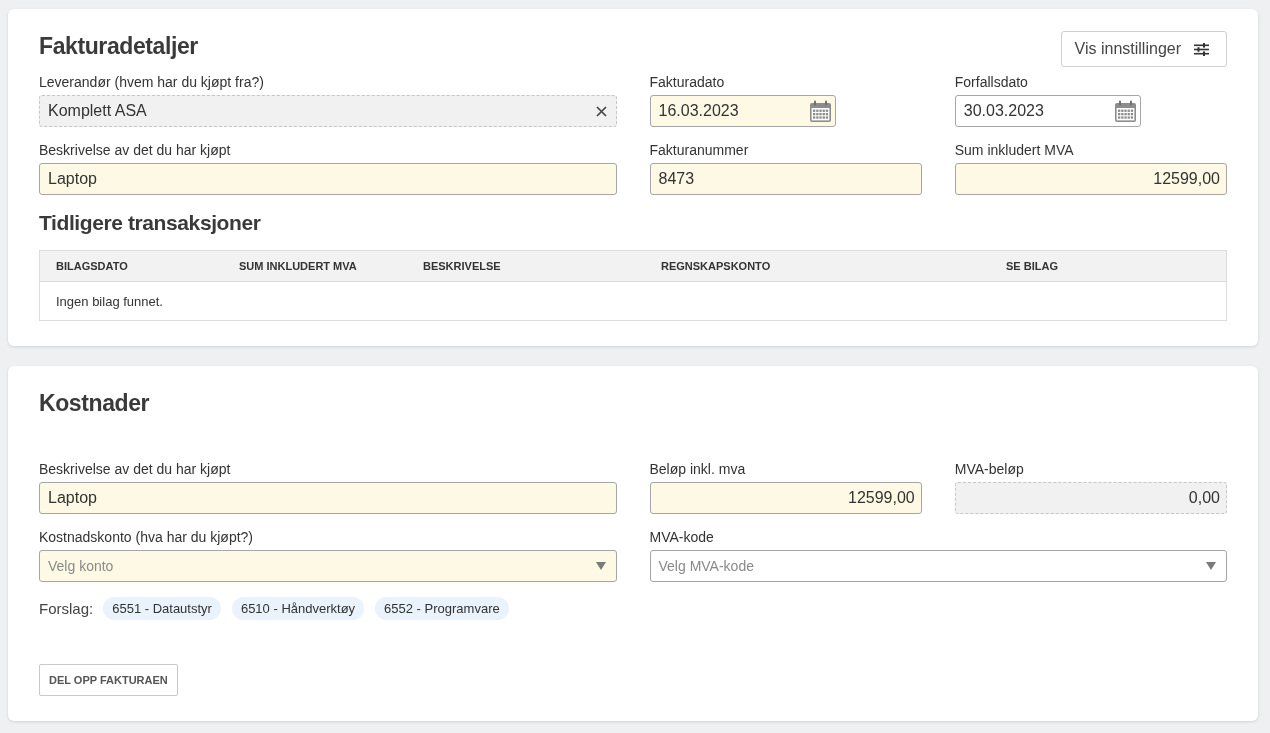 This screenshot has width=1270, height=733. Describe the element at coordinates (716, 266) in the screenshot. I see `column-header: REGNSKAPSKONTO` at that location.